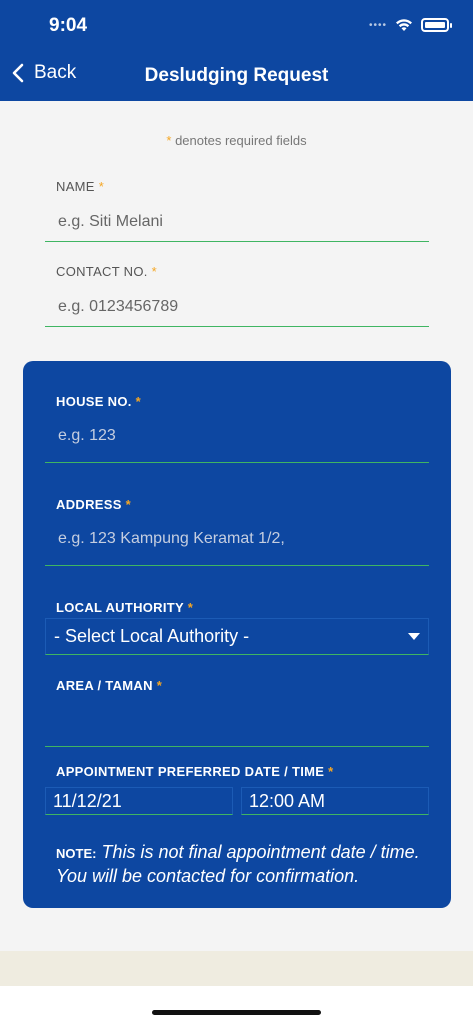 This screenshot has height=1024, width=473. I want to click on contact-field-group: CONTACT NO. *, so click(237, 295).